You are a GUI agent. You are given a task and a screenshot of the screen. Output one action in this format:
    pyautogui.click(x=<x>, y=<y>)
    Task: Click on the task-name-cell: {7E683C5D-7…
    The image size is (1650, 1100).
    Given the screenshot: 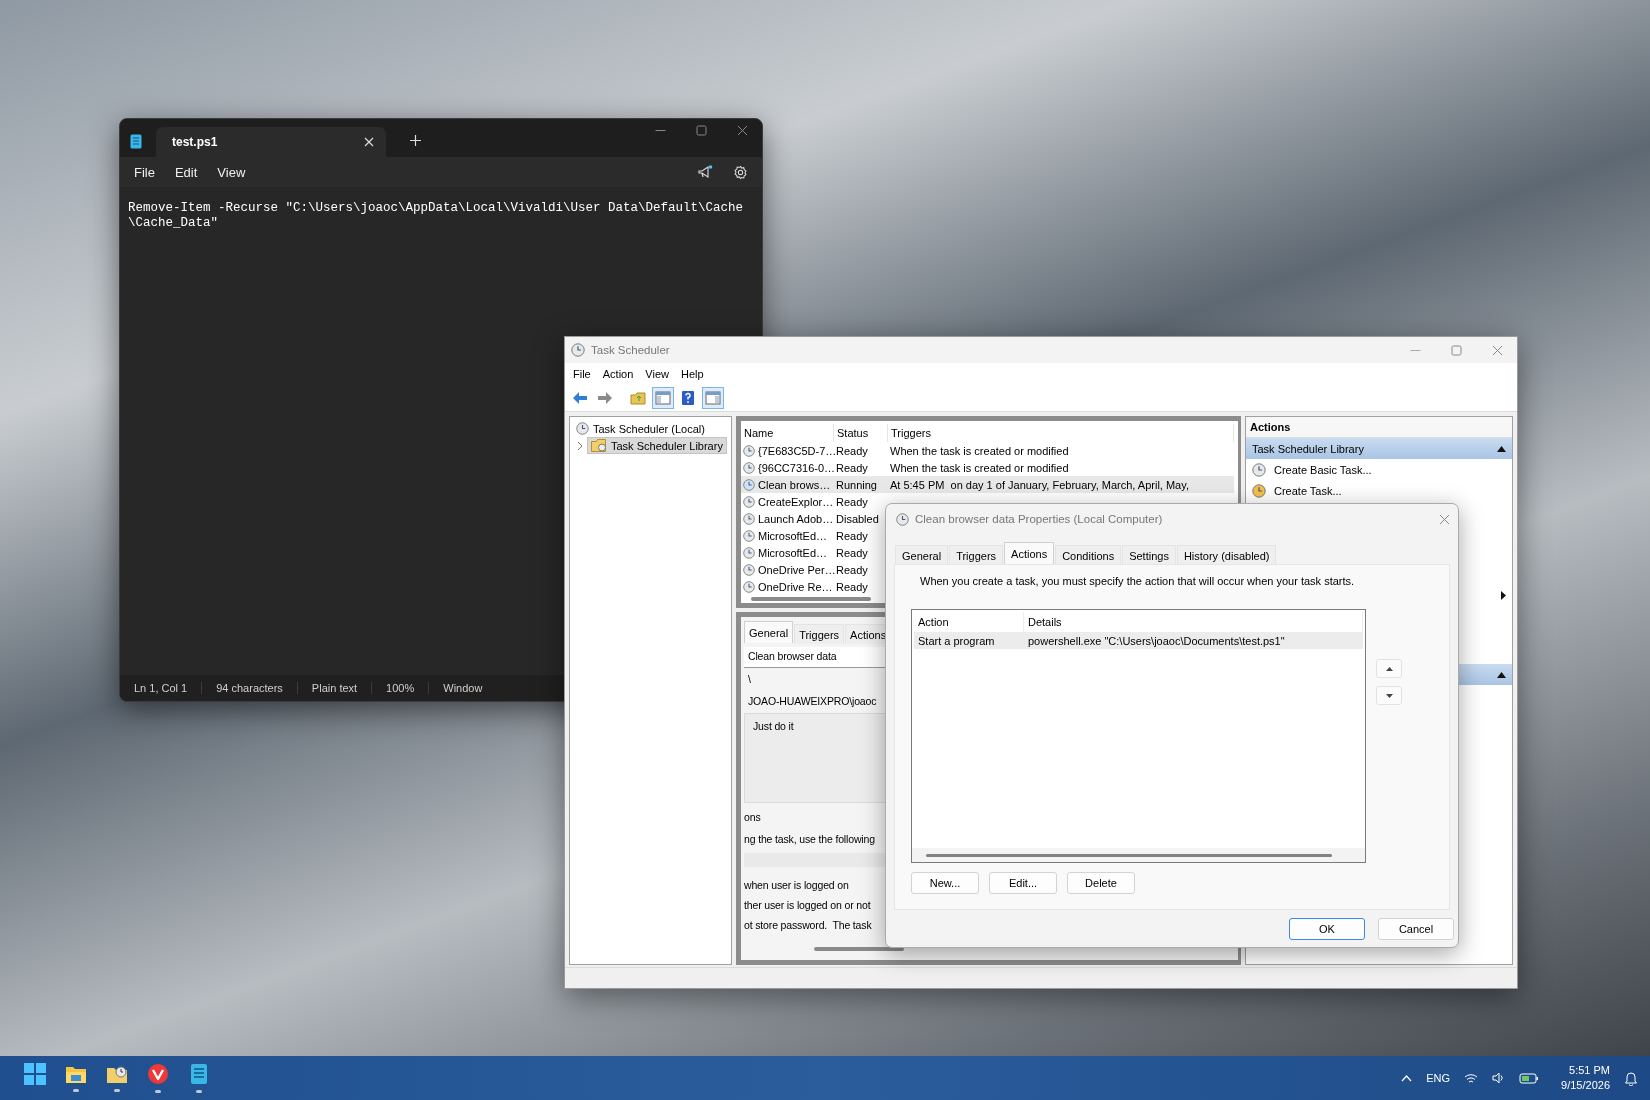 What is the action you would take?
    pyautogui.click(x=787, y=450)
    